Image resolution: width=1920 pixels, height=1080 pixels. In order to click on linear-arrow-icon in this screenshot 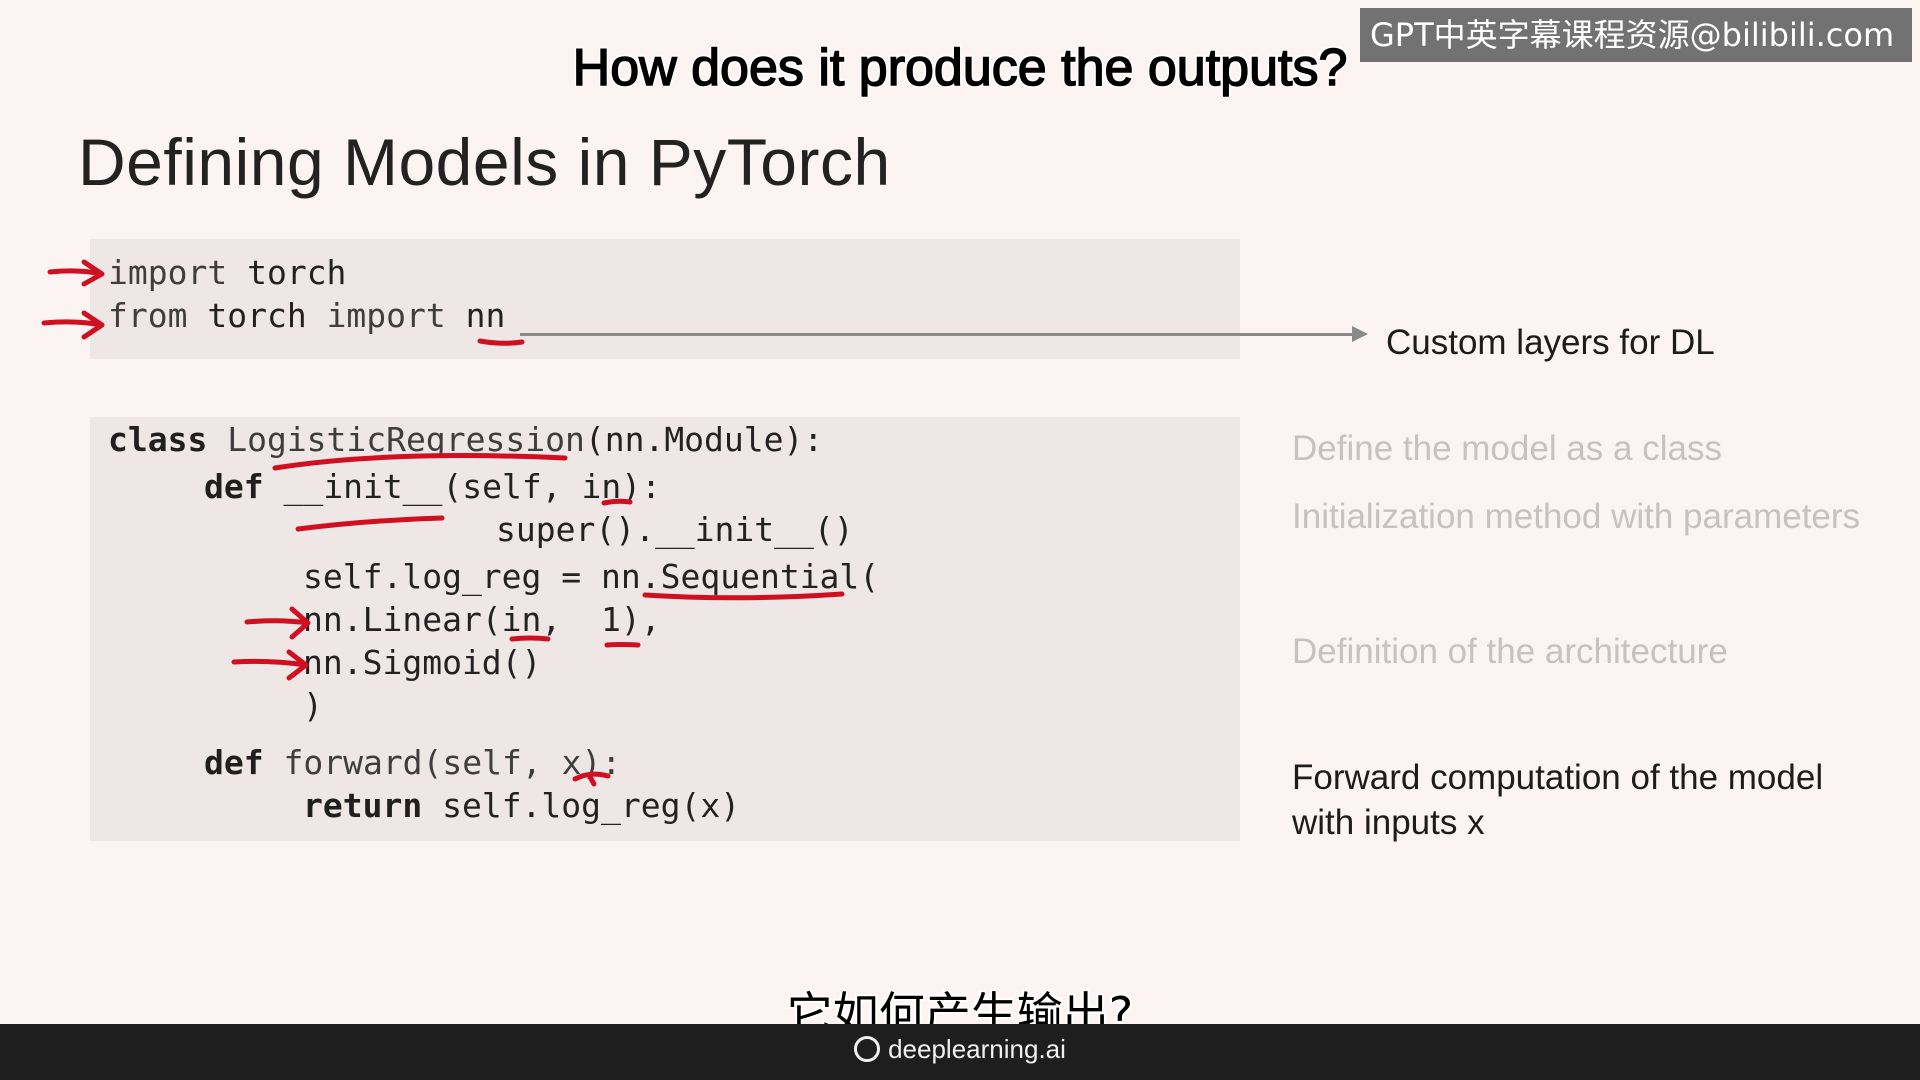, I will do `click(277, 623)`.